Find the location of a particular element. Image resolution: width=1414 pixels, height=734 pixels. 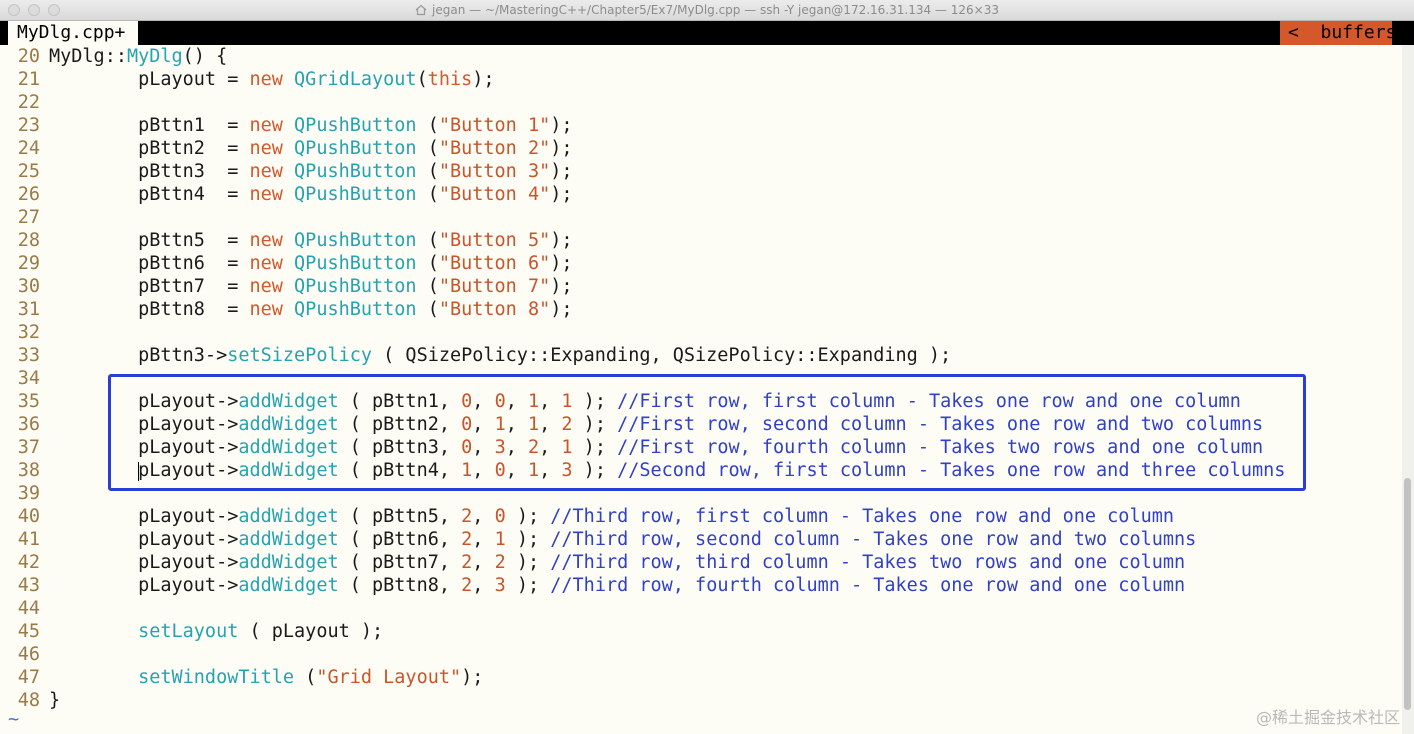

code-token: this is located at coordinates (450, 79).